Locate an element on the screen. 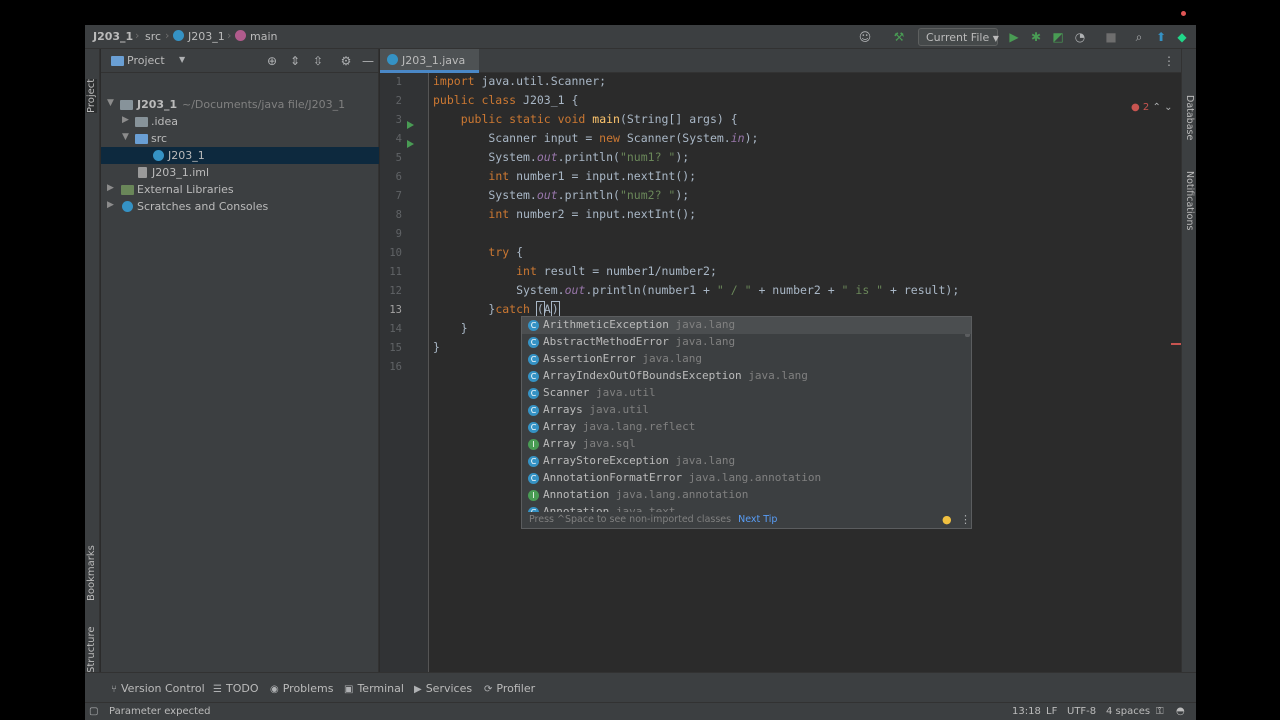  user-icon: ☺ is located at coordinates (865, 37).